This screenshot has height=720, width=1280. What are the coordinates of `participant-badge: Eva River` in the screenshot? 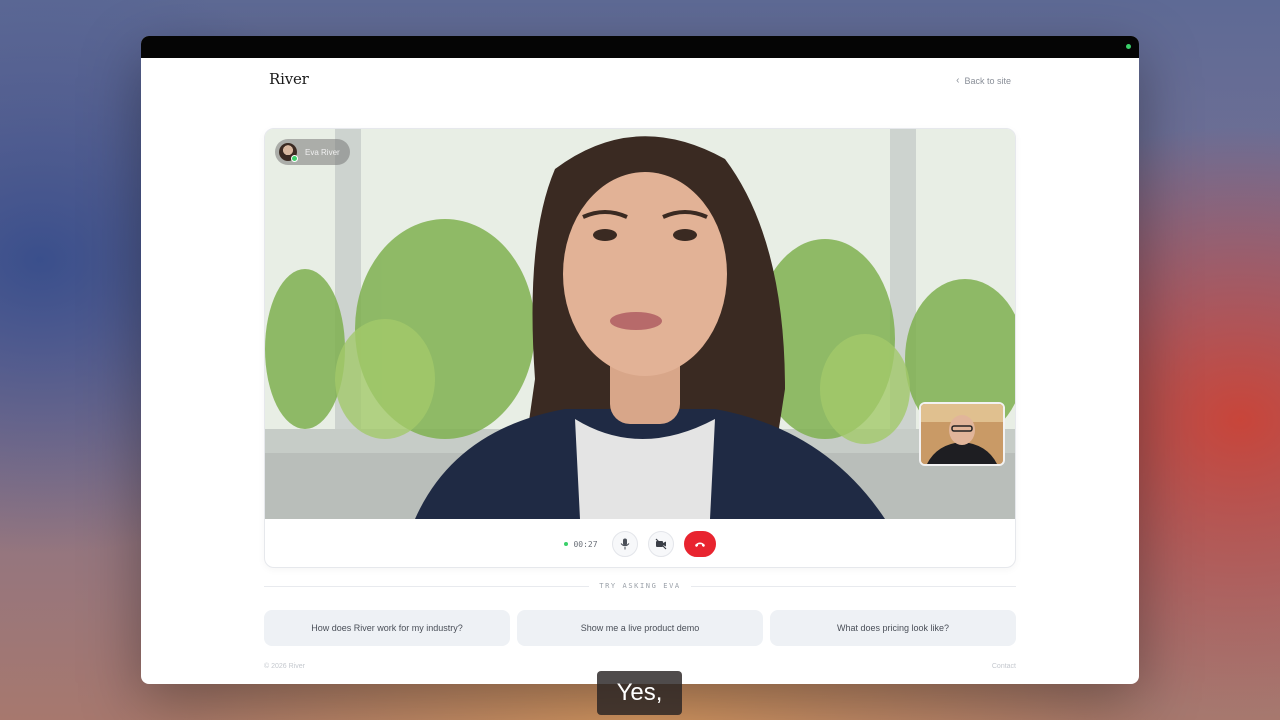 It's located at (312, 152).